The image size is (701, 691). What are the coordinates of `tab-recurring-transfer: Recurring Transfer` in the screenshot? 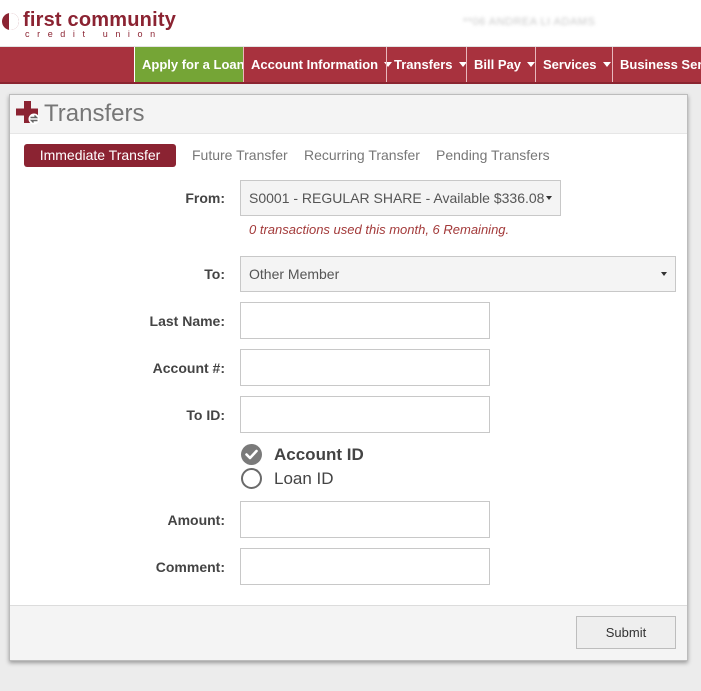 It's located at (362, 155).